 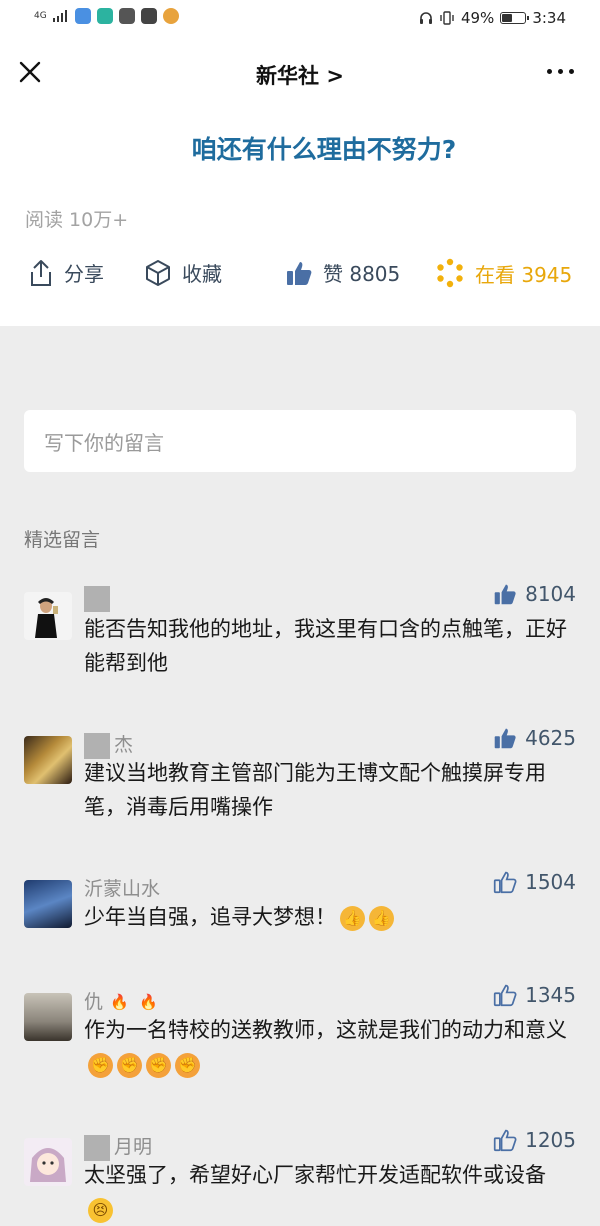 What do you see at coordinates (315, 790) in the screenshot?
I see `comment-text: 建议当地教育主管部门能为王博文配个触摸屏专用笔，消毒后用嘴操作` at bounding box center [315, 790].